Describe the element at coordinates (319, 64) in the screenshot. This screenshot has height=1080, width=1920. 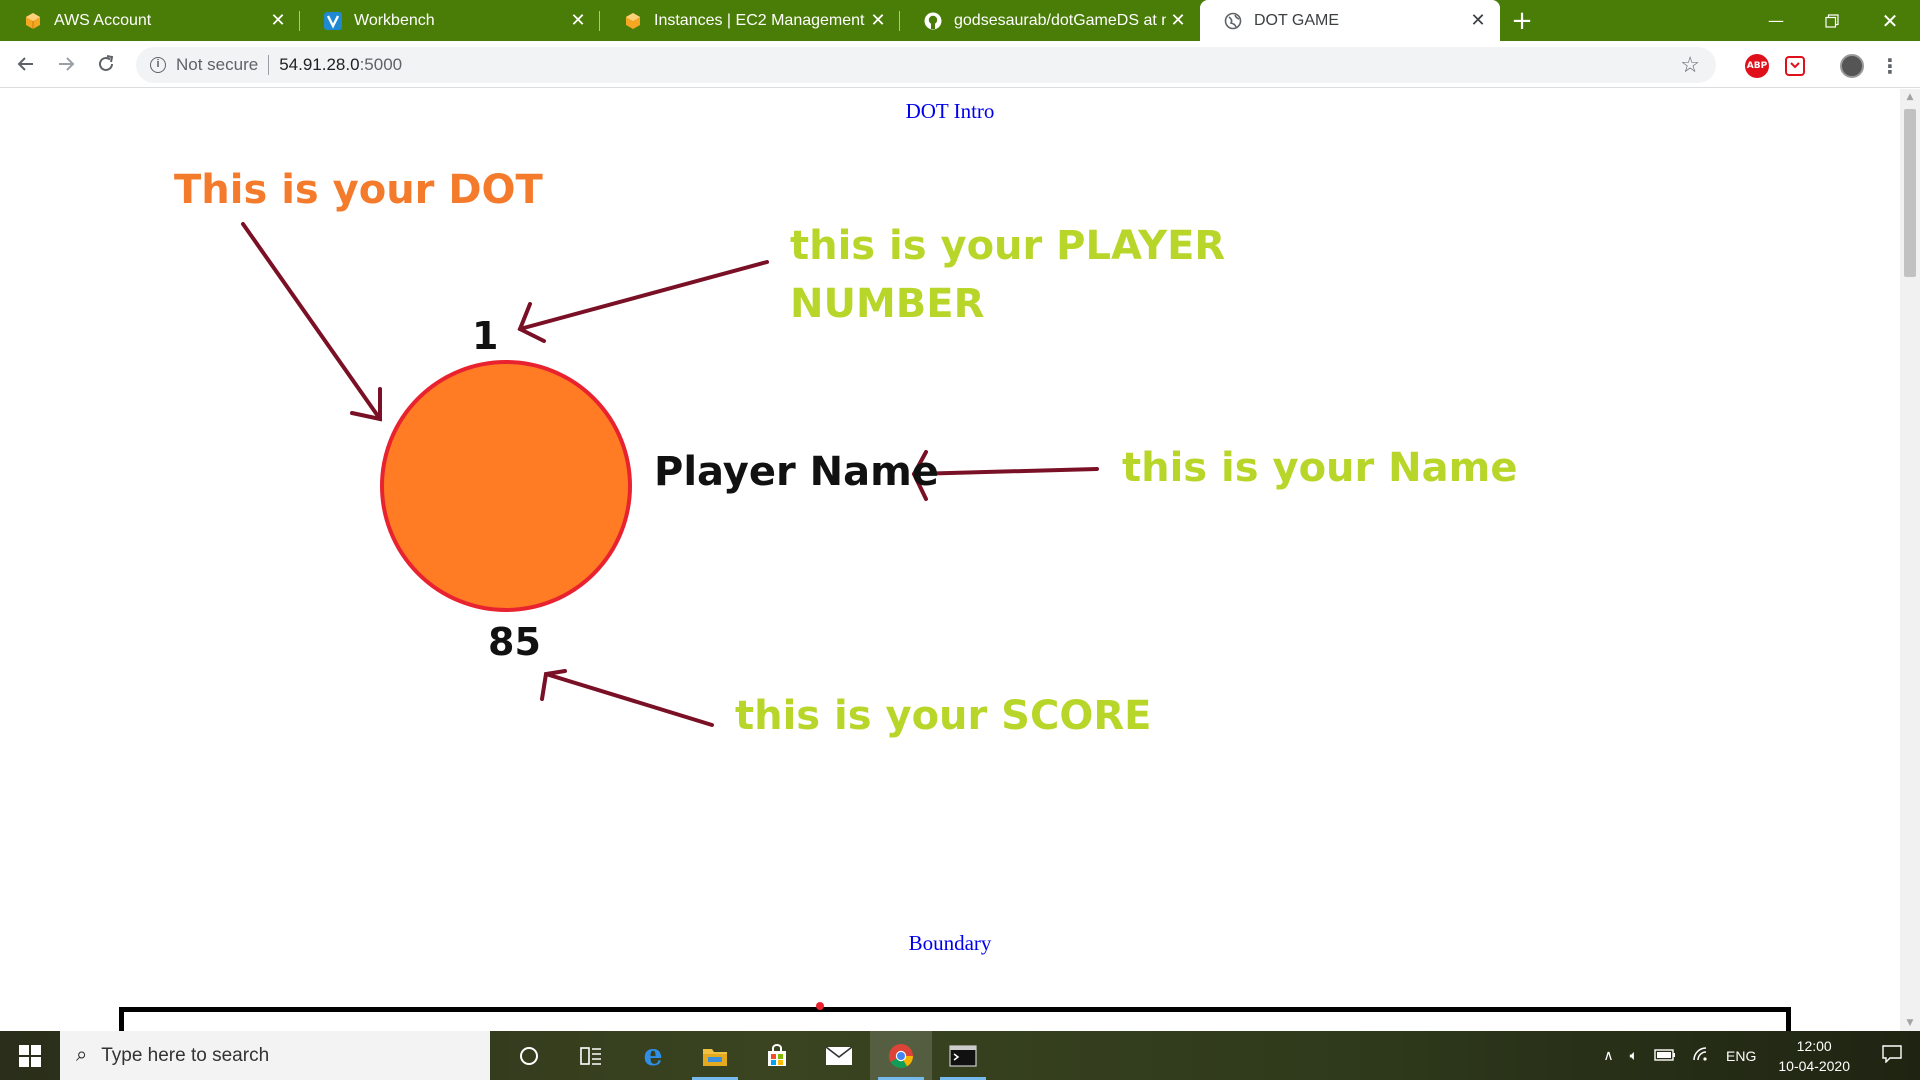
I see `url-host: 54.91.28.0` at that location.